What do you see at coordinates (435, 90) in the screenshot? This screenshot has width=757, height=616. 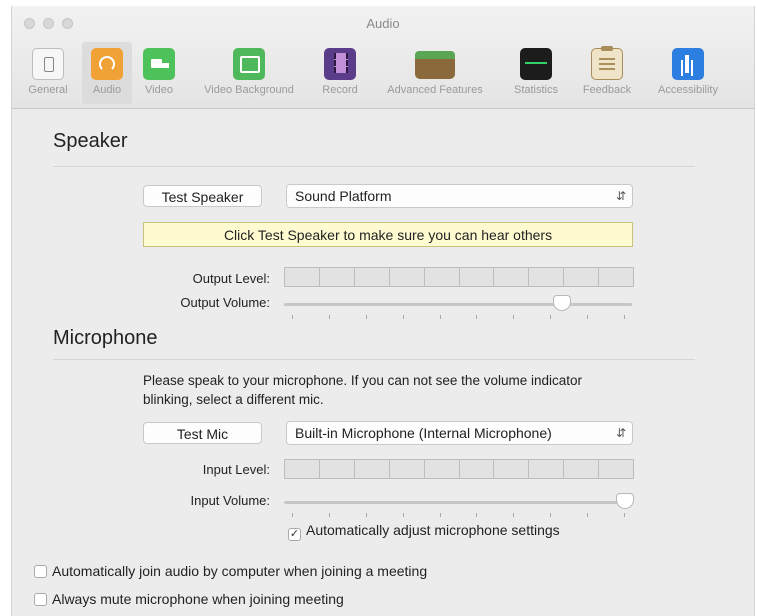 I see `tab-label: Advanced Features` at bounding box center [435, 90].